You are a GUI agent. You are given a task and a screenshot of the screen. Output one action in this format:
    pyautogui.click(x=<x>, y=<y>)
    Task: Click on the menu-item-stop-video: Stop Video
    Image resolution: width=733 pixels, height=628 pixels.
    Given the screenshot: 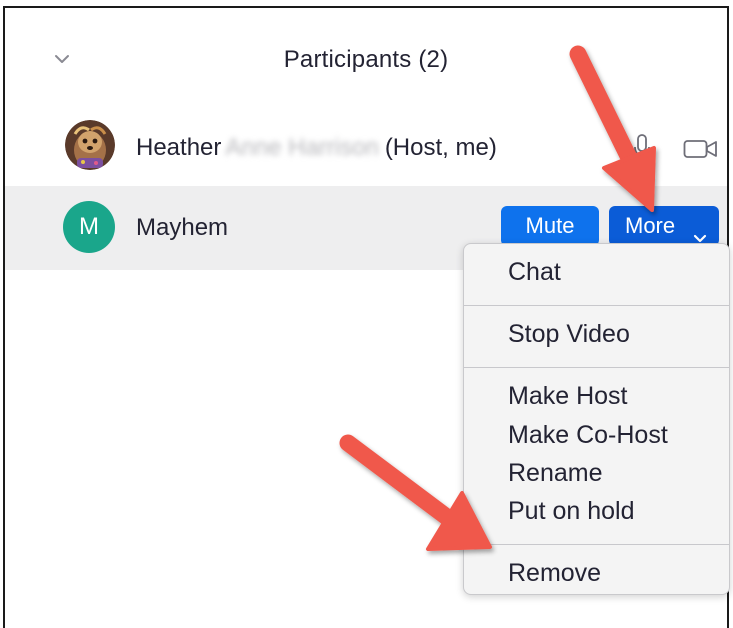 What is the action you would take?
    pyautogui.click(x=569, y=334)
    